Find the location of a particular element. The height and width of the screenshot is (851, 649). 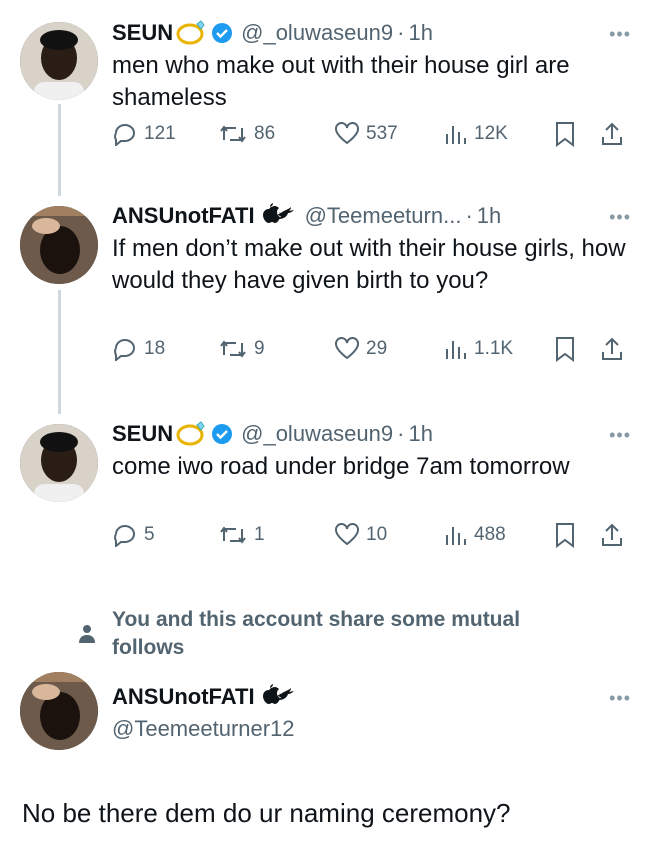

views-button: 12K is located at coordinates (475, 134).